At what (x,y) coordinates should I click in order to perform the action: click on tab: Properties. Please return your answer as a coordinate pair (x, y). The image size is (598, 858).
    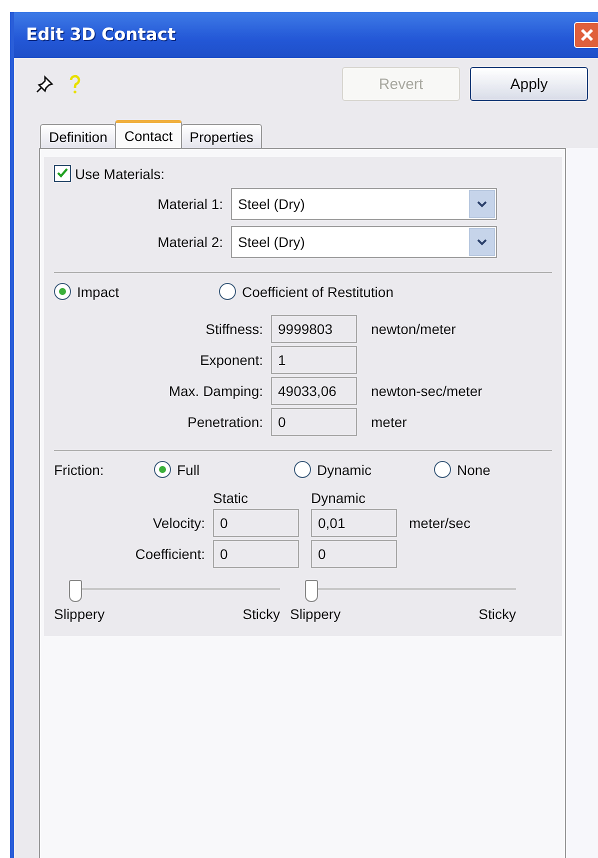
    Looking at the image, I should click on (221, 136).